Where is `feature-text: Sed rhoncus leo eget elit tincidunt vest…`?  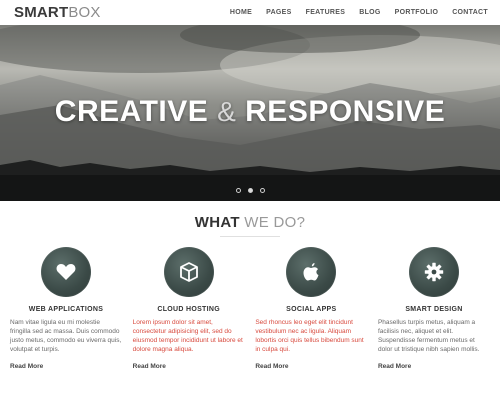
feature-text: Sed rhoncus leo eget elit tincidunt vest… is located at coordinates (309, 336).